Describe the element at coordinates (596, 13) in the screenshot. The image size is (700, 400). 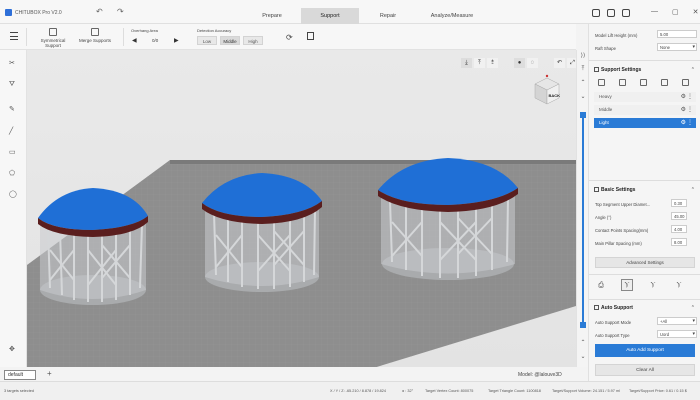
I see `account-icon` at that location.